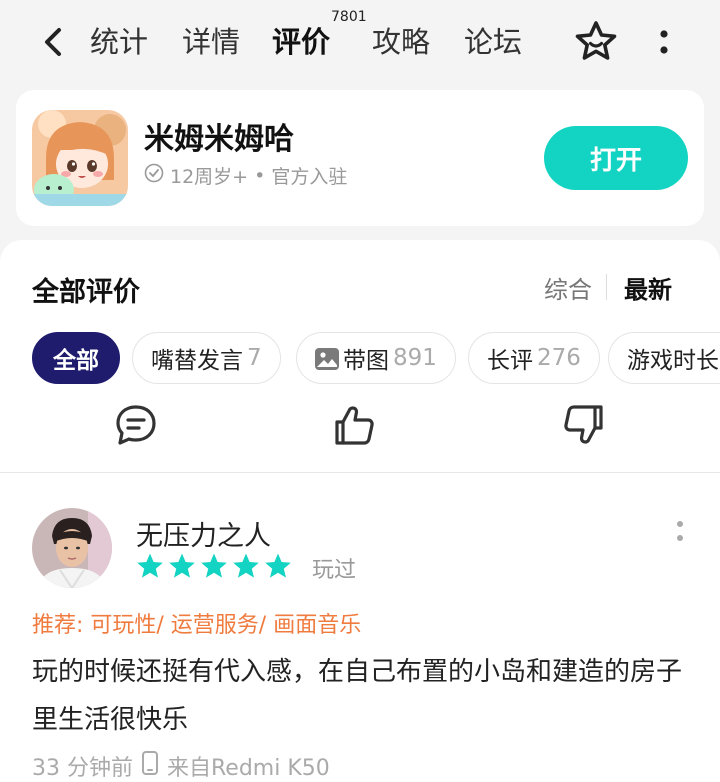  Describe the element at coordinates (154, 175) in the screenshot. I see `verified-check-icon` at that location.